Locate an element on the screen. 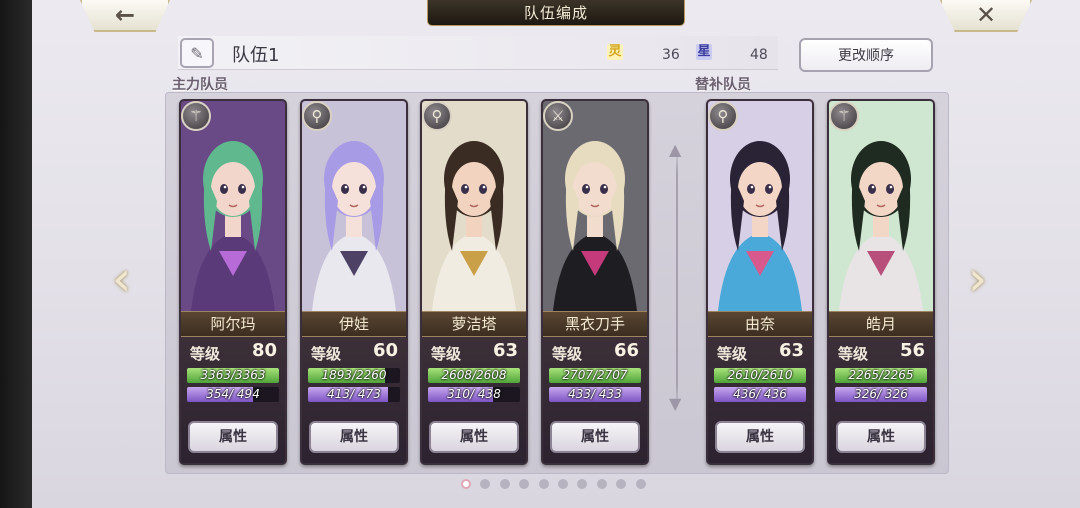  mp-text: 326/ 326 is located at coordinates (881, 394).